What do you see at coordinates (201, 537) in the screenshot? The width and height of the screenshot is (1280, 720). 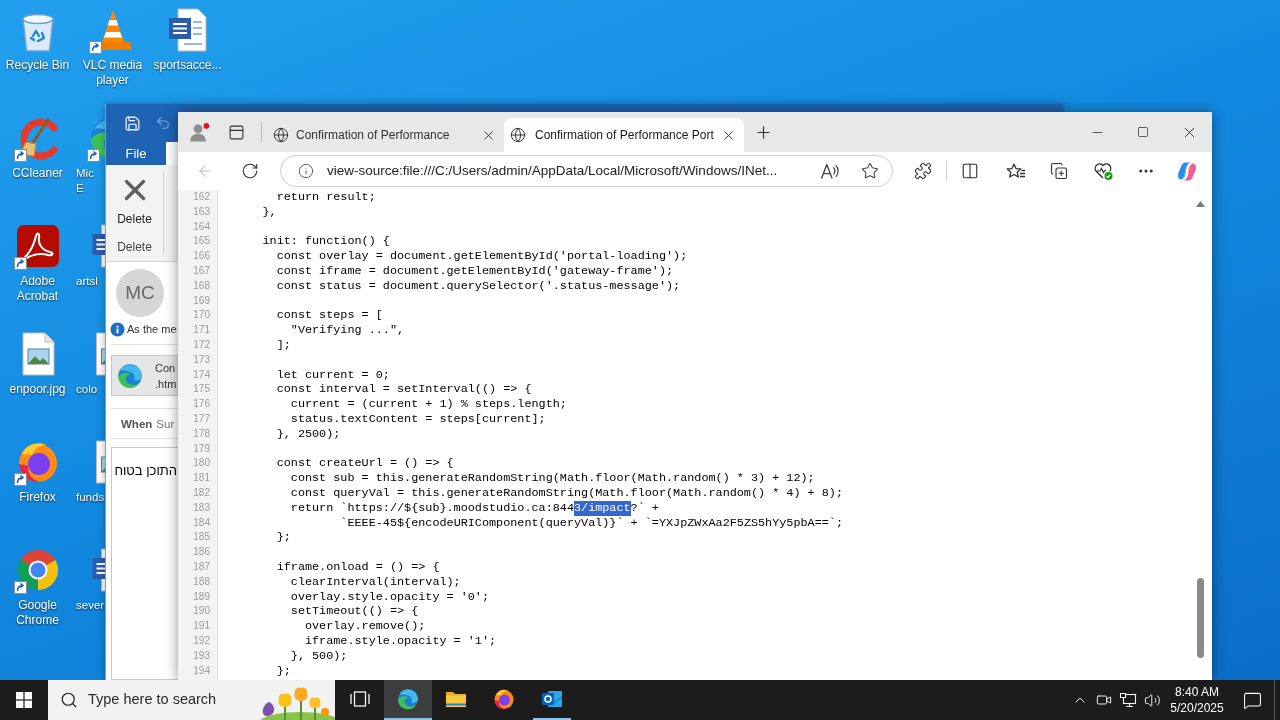 I see `line-number: 185` at bounding box center [201, 537].